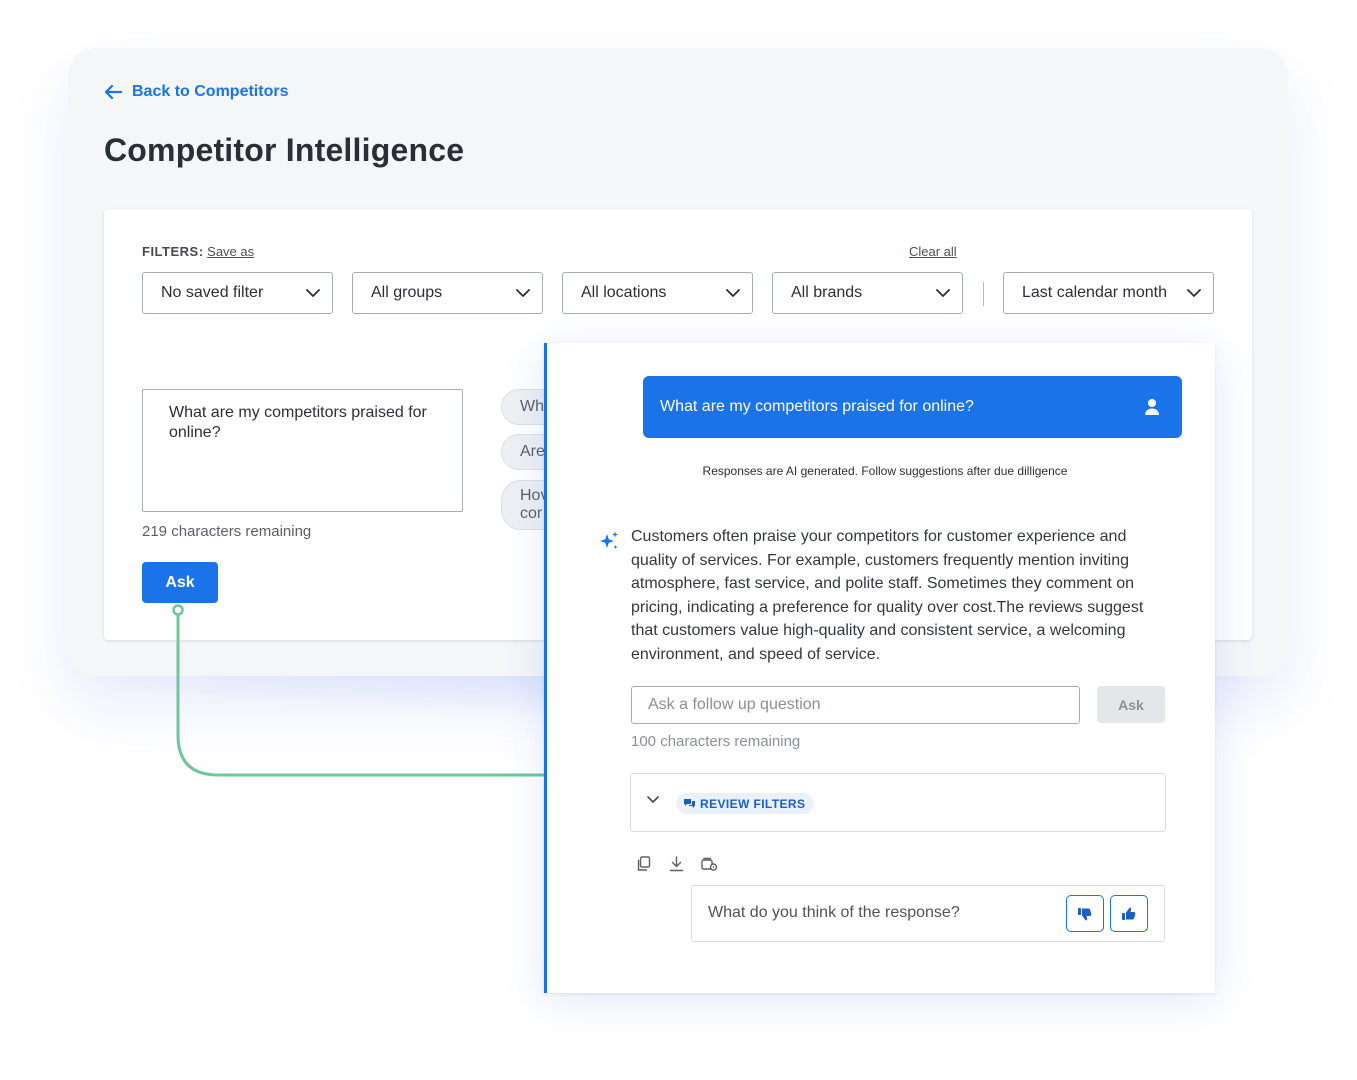 The height and width of the screenshot is (1080, 1357). I want to click on suggestion-chip-label: Wh, so click(532, 406).